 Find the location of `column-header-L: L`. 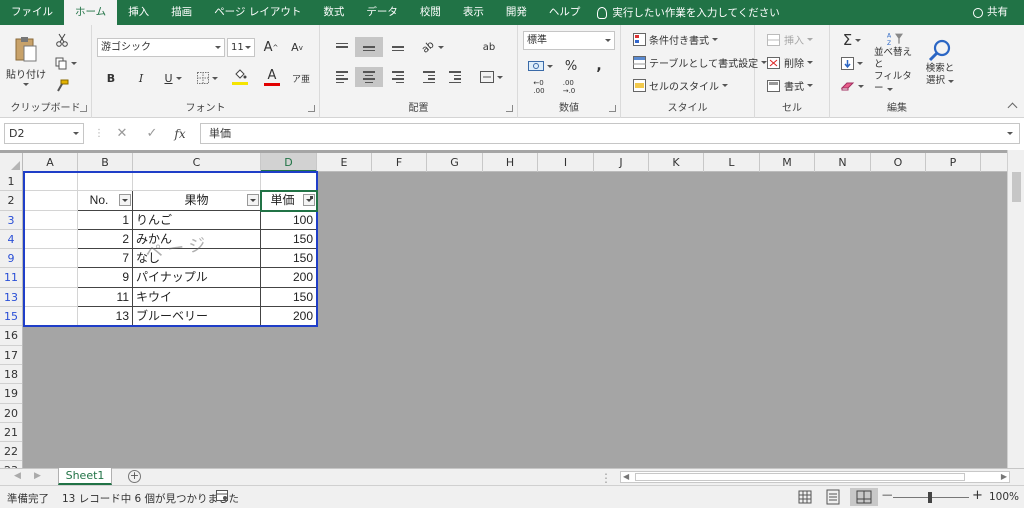

column-header-L: L is located at coordinates (732, 162).